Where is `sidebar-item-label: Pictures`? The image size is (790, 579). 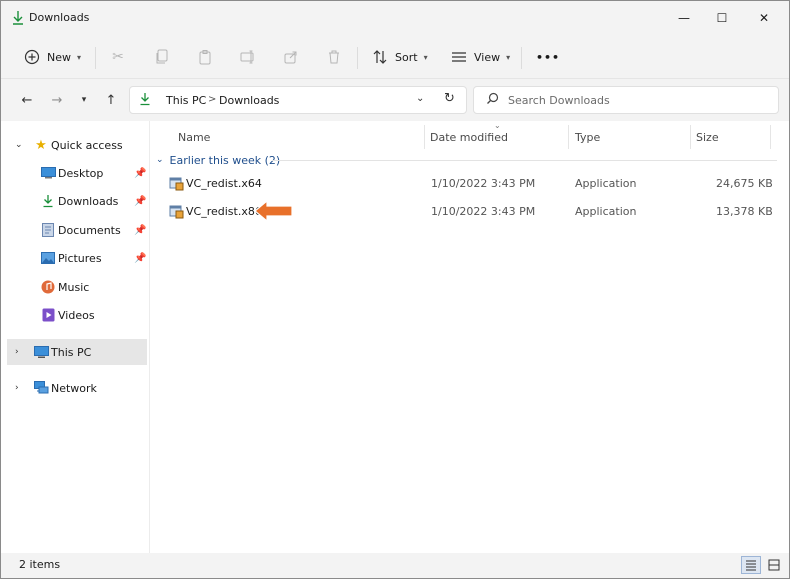 sidebar-item-label: Pictures is located at coordinates (80, 258).